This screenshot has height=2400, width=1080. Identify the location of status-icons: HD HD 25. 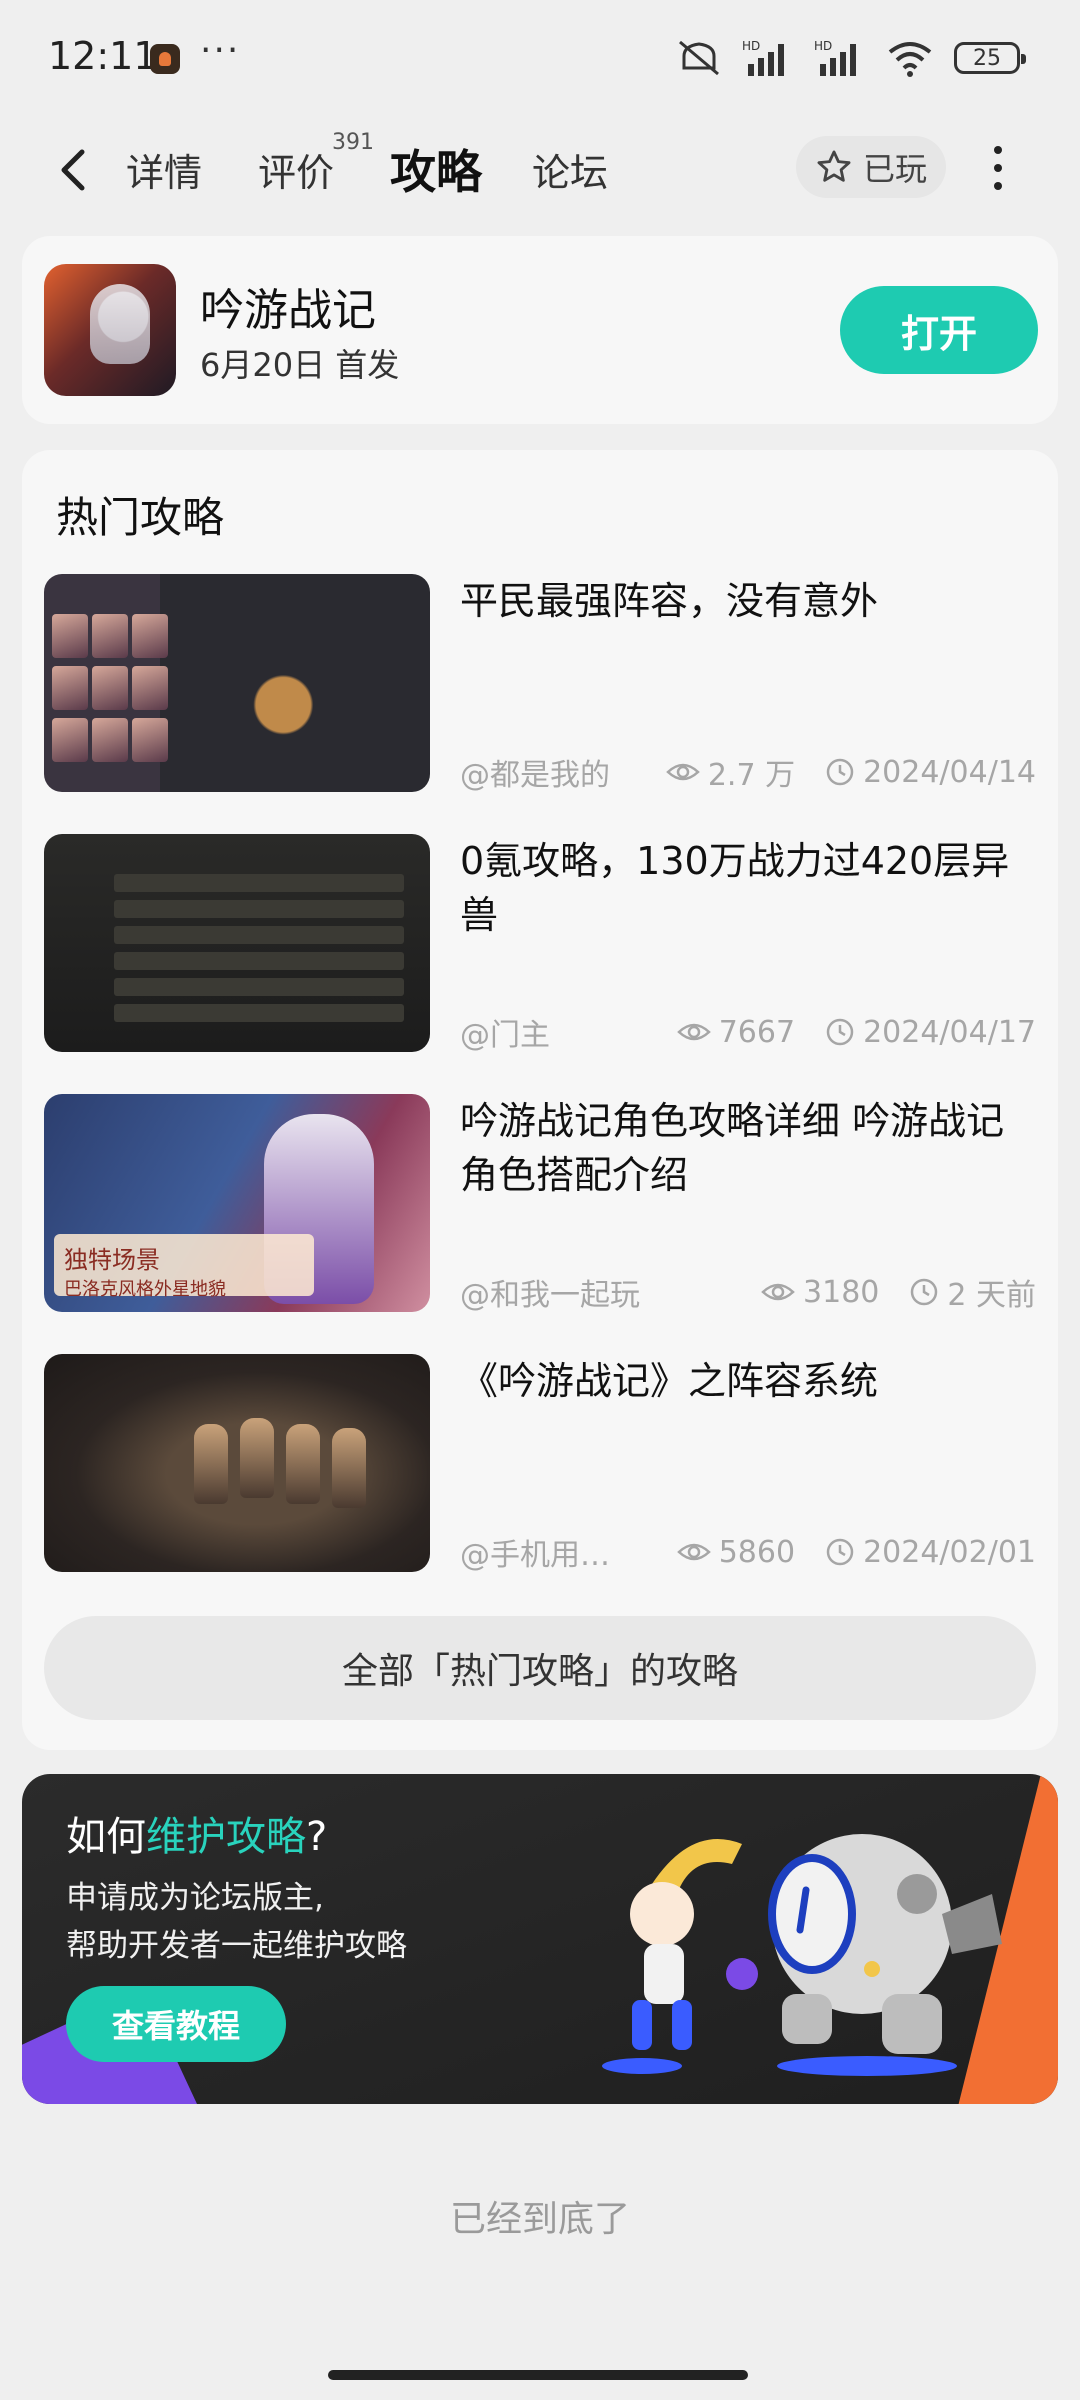
(851, 58).